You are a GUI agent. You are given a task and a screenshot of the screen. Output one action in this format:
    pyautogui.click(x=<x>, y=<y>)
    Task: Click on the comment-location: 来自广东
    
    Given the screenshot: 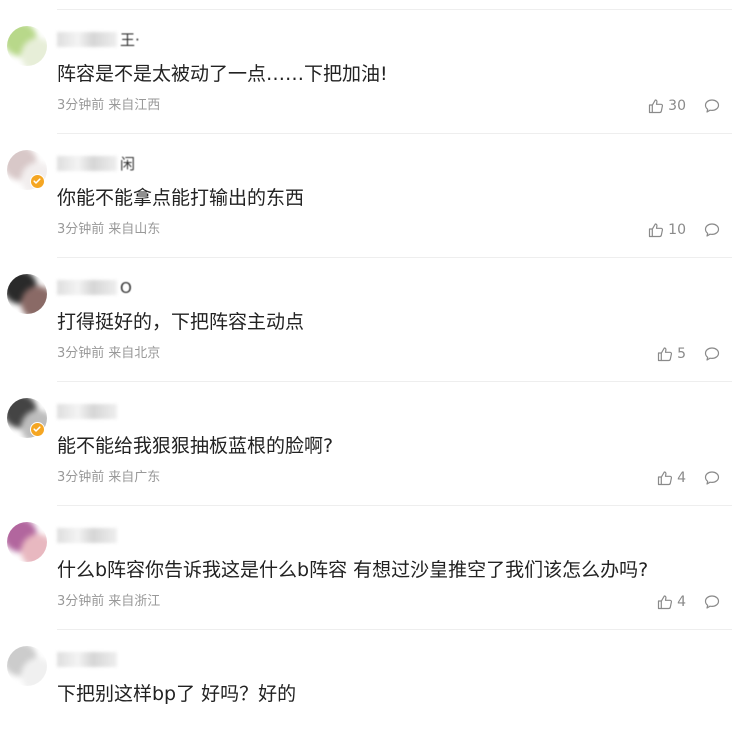 What is the action you would take?
    pyautogui.click(x=134, y=477)
    